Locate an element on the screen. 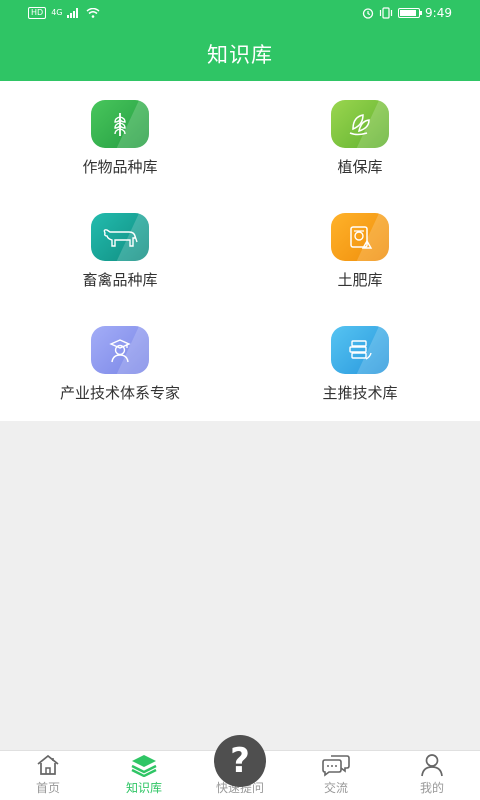 Image resolution: width=480 pixels, height=800 pixels. tab-quick-ask: ? 快速提问 is located at coordinates (240, 767).